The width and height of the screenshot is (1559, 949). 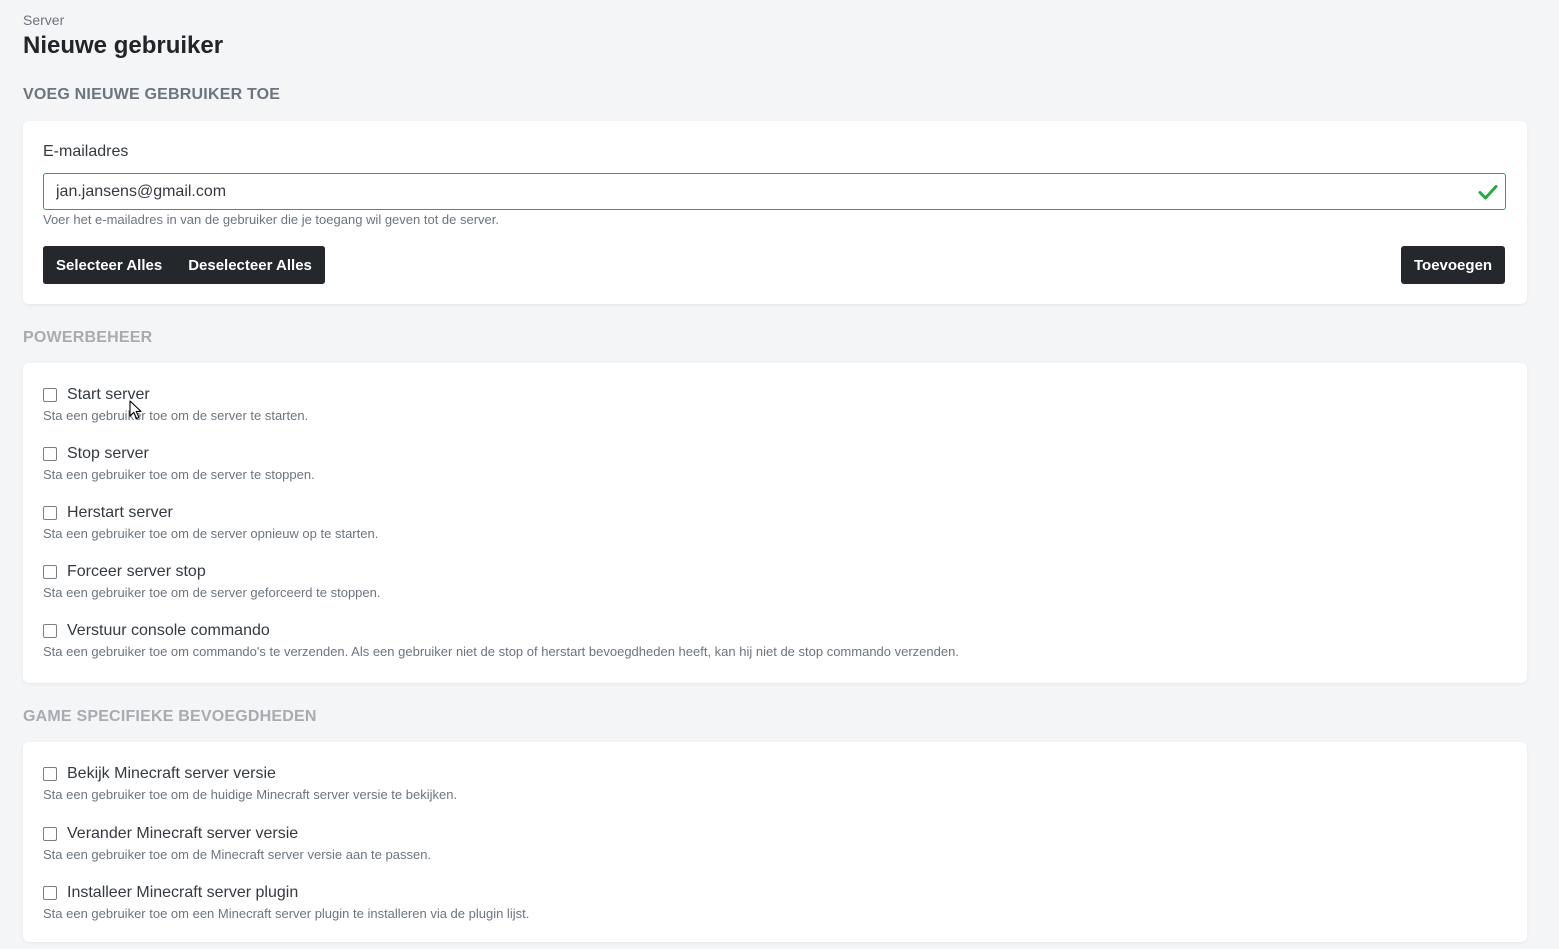 I want to click on email-field, so click(x=774, y=191).